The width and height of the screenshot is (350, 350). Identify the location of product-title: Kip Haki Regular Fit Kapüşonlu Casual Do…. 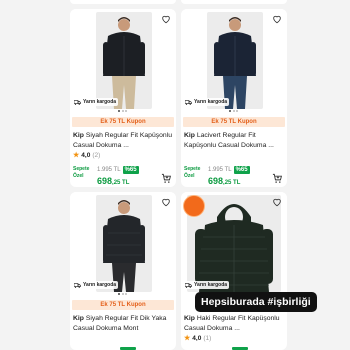
(234, 323).